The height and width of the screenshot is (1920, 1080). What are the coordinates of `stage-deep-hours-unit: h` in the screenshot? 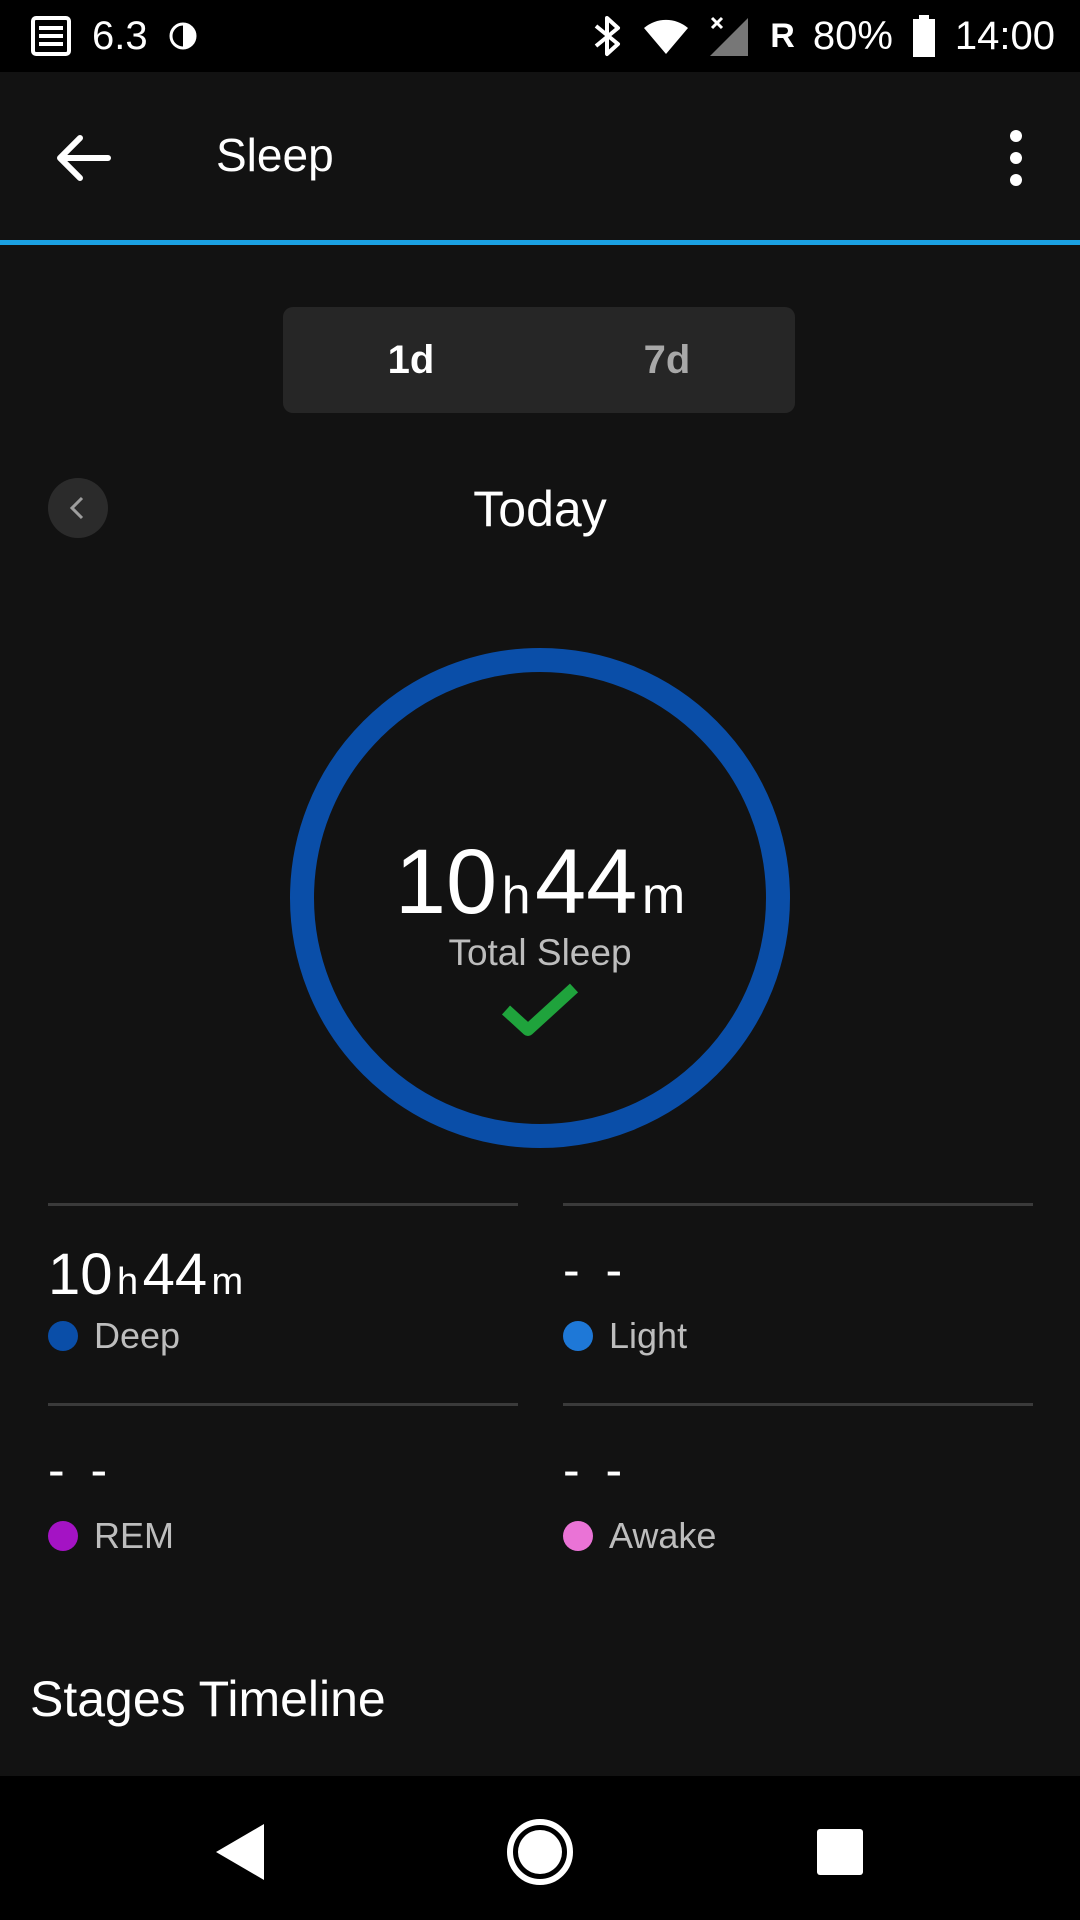 It's located at (127, 1282).